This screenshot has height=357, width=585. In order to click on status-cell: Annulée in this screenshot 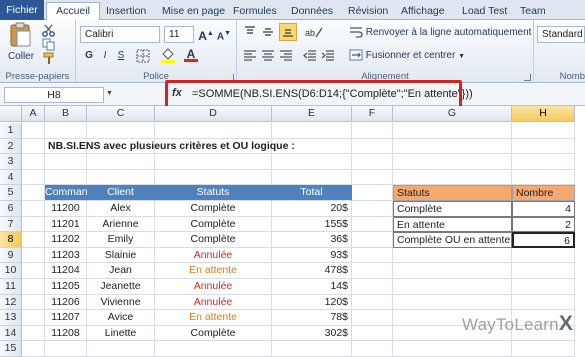, I will do `click(213, 287)`.